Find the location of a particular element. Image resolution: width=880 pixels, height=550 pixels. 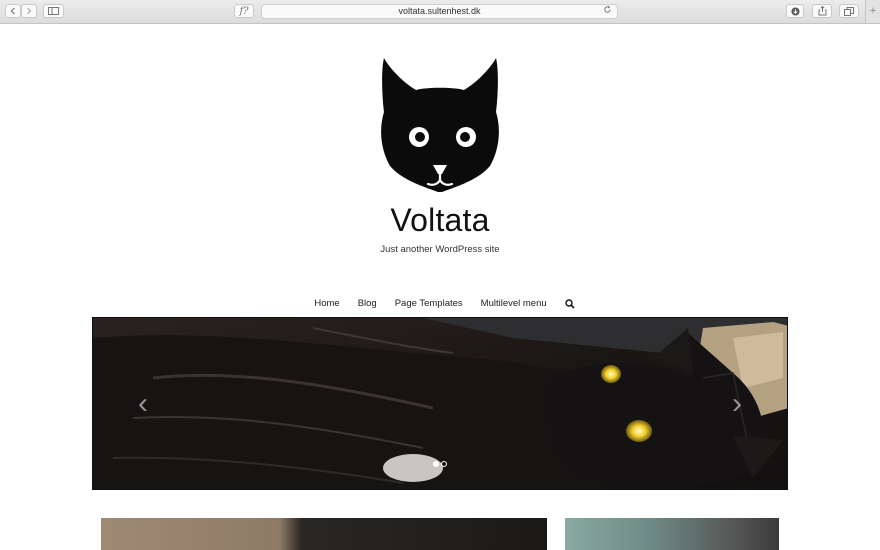

nav-item-page-templates: Page Templates is located at coordinates (429, 303).